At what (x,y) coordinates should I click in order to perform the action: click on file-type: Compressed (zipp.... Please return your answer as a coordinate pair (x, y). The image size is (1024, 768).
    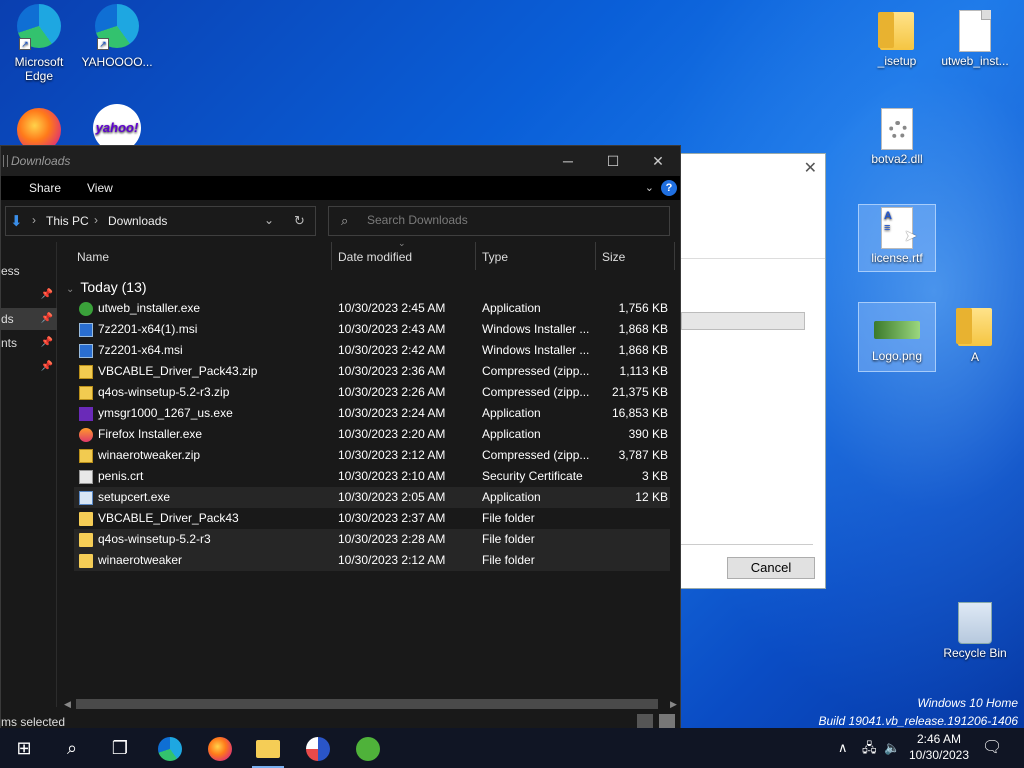
    Looking at the image, I should click on (536, 392).